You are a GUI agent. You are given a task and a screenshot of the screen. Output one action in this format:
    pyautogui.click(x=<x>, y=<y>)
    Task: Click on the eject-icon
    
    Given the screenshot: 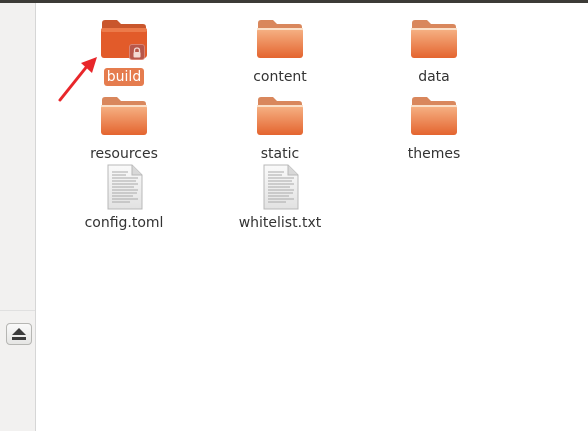 What is the action you would take?
    pyautogui.click(x=19, y=334)
    